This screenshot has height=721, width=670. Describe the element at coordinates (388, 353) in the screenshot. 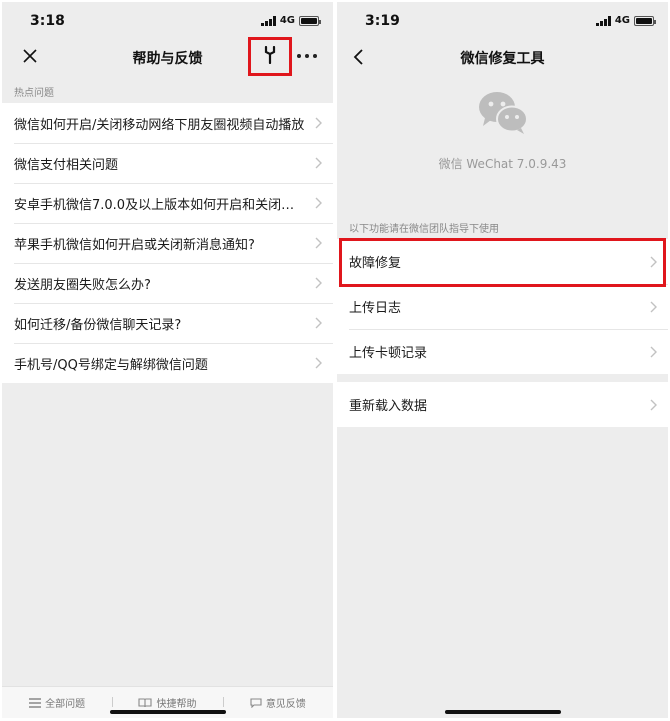

I see `list-item-label: 上传卡顿记录` at that location.